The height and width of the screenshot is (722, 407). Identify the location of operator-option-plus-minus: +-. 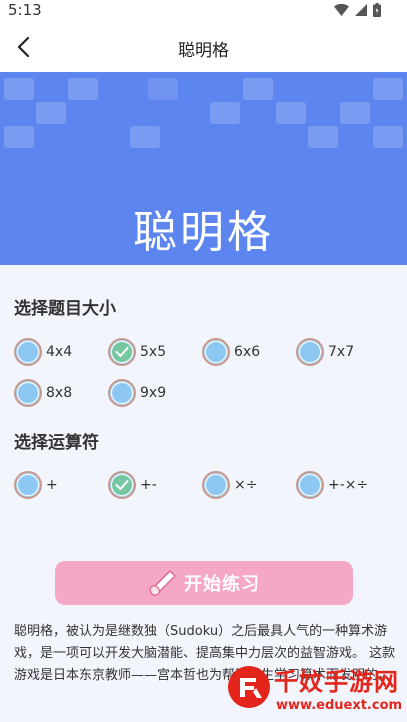
(132, 485).